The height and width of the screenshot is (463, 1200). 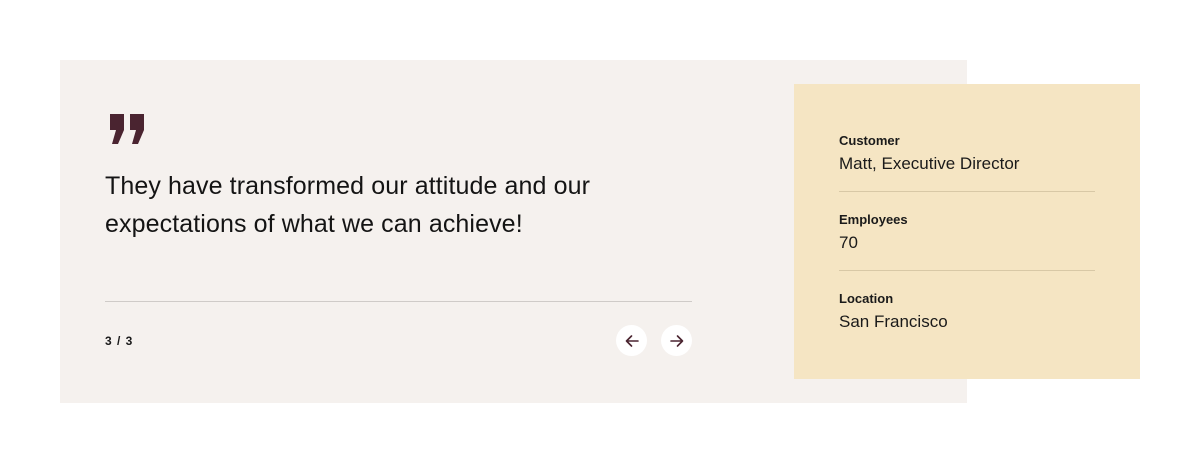 What do you see at coordinates (398, 301) in the screenshot?
I see `divider` at bounding box center [398, 301].